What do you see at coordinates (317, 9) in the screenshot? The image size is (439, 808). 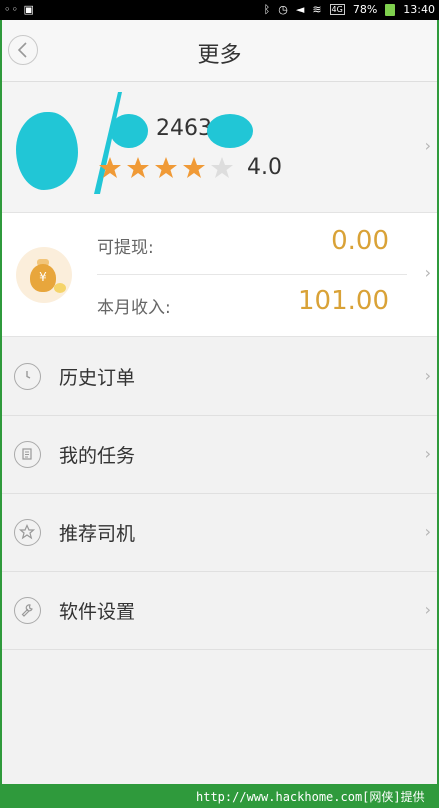 I see `wifi-icon: ≋` at bounding box center [317, 9].